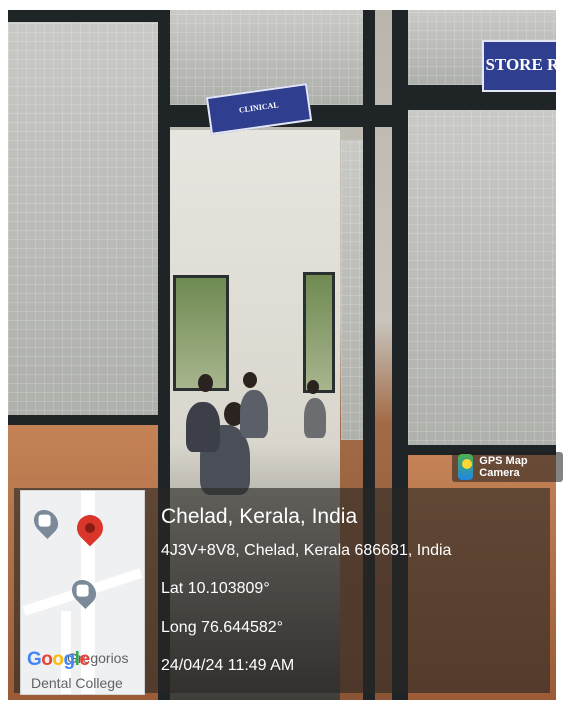  What do you see at coordinates (222, 627) in the screenshot?
I see `longitude: Long 76.644582°` at bounding box center [222, 627].